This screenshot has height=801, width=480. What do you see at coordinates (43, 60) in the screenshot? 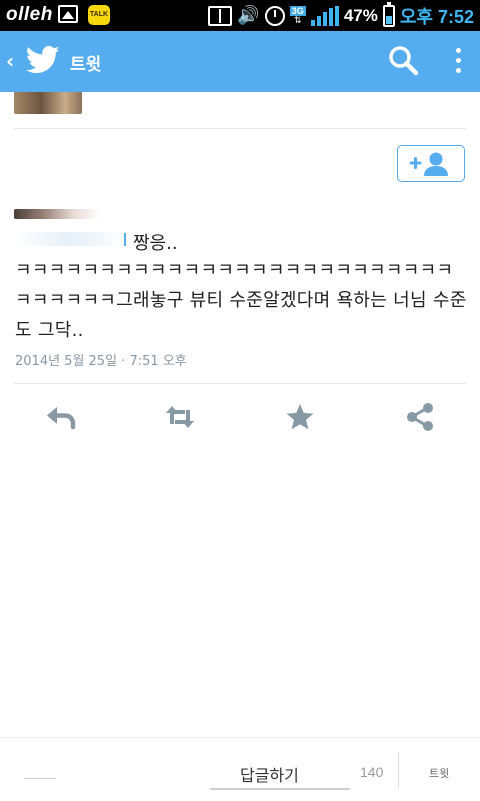
I see `twitter-bird-icon` at bounding box center [43, 60].